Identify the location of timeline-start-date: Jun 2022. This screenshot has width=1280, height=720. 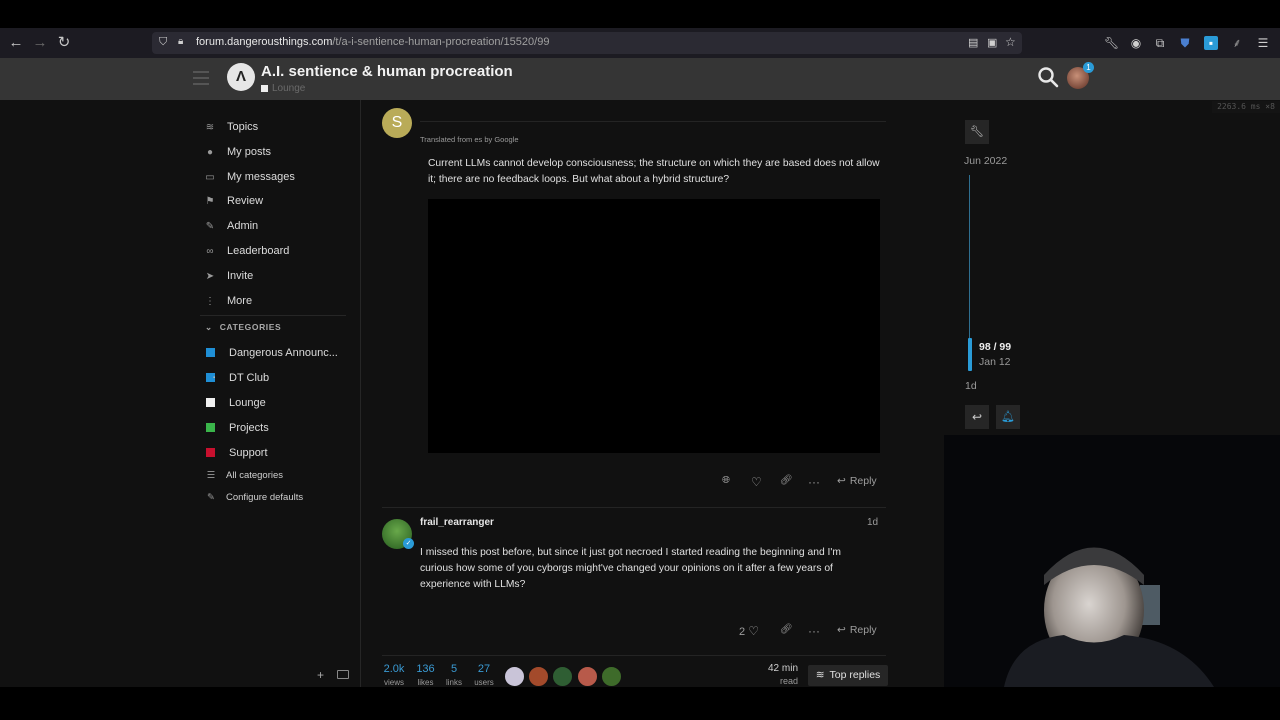
(985, 161).